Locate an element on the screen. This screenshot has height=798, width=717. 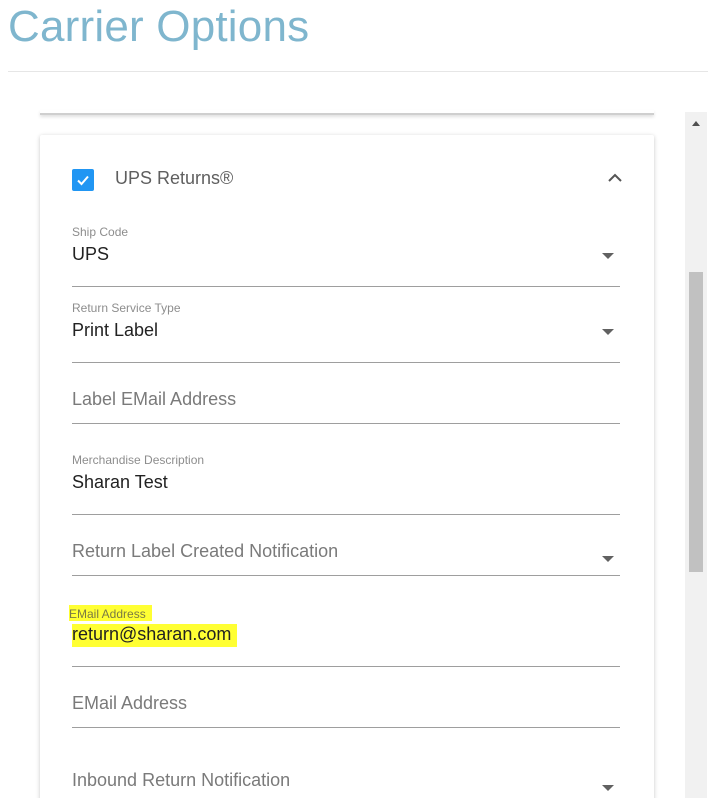
vertical-scrollbar is located at coordinates (696, 455).